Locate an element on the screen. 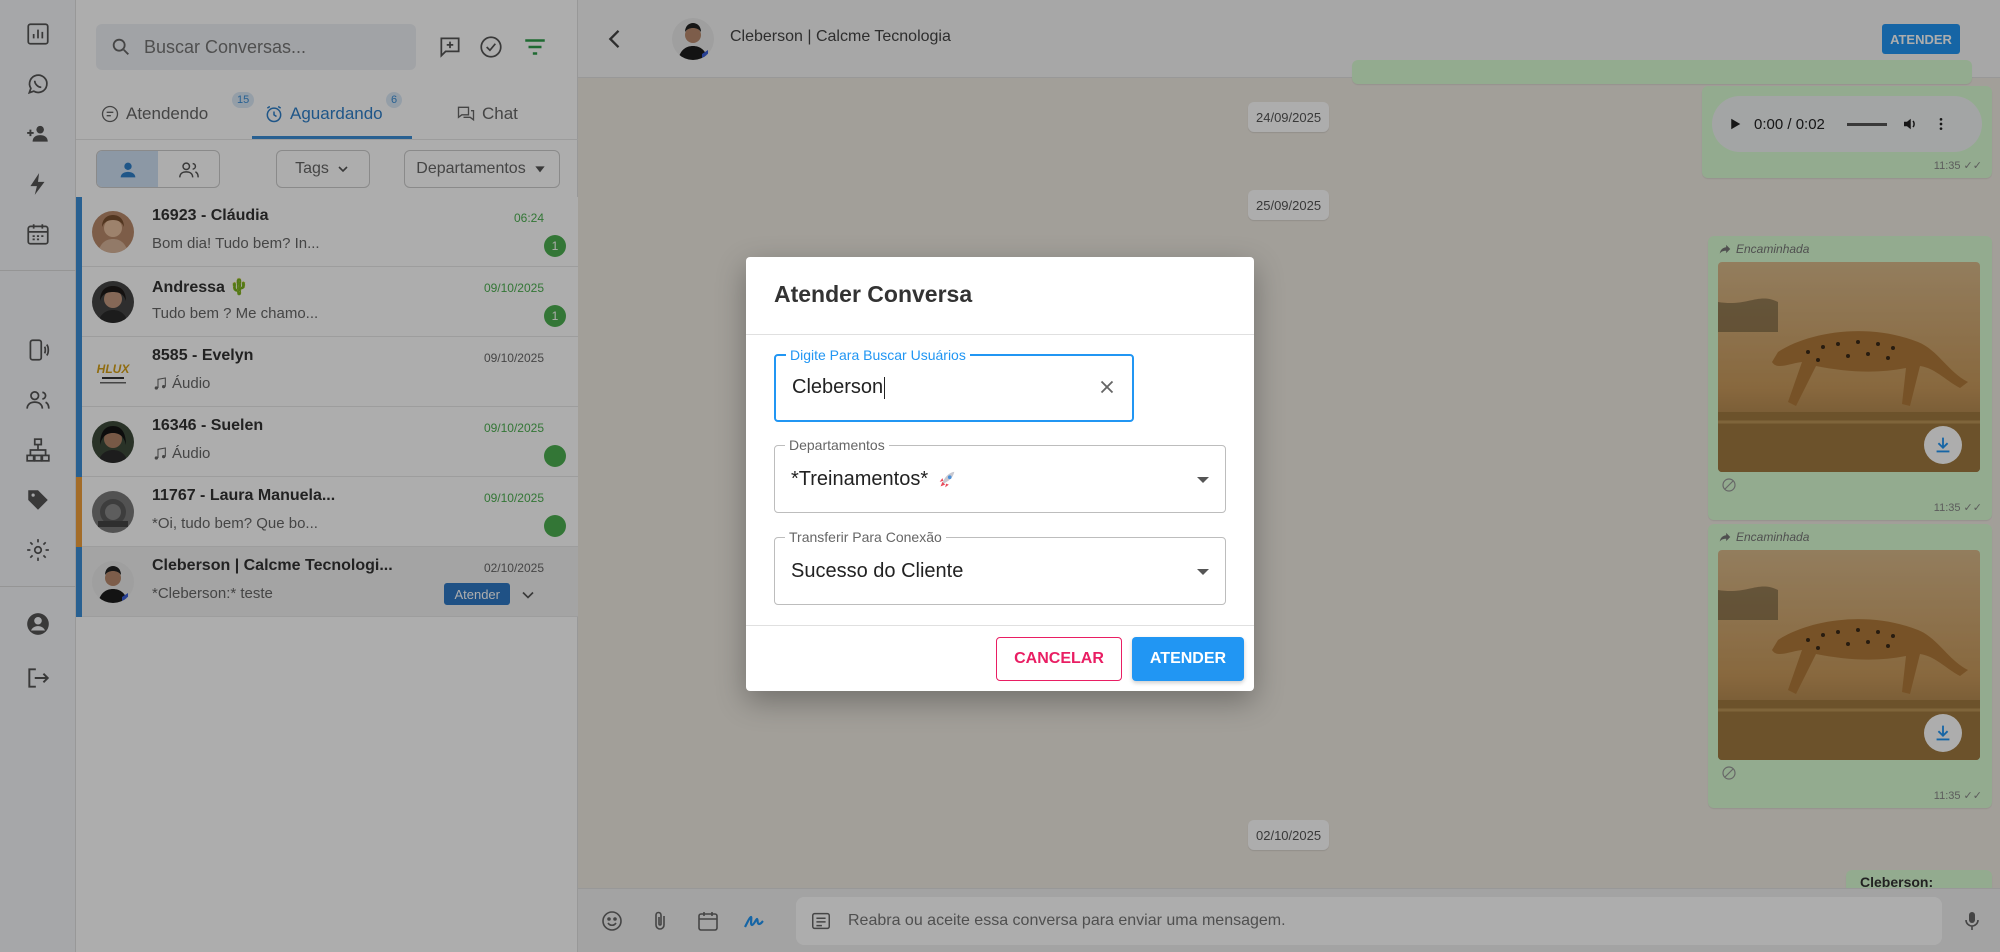 This screenshot has height=952, width=2000. text-cursor is located at coordinates (885, 387).